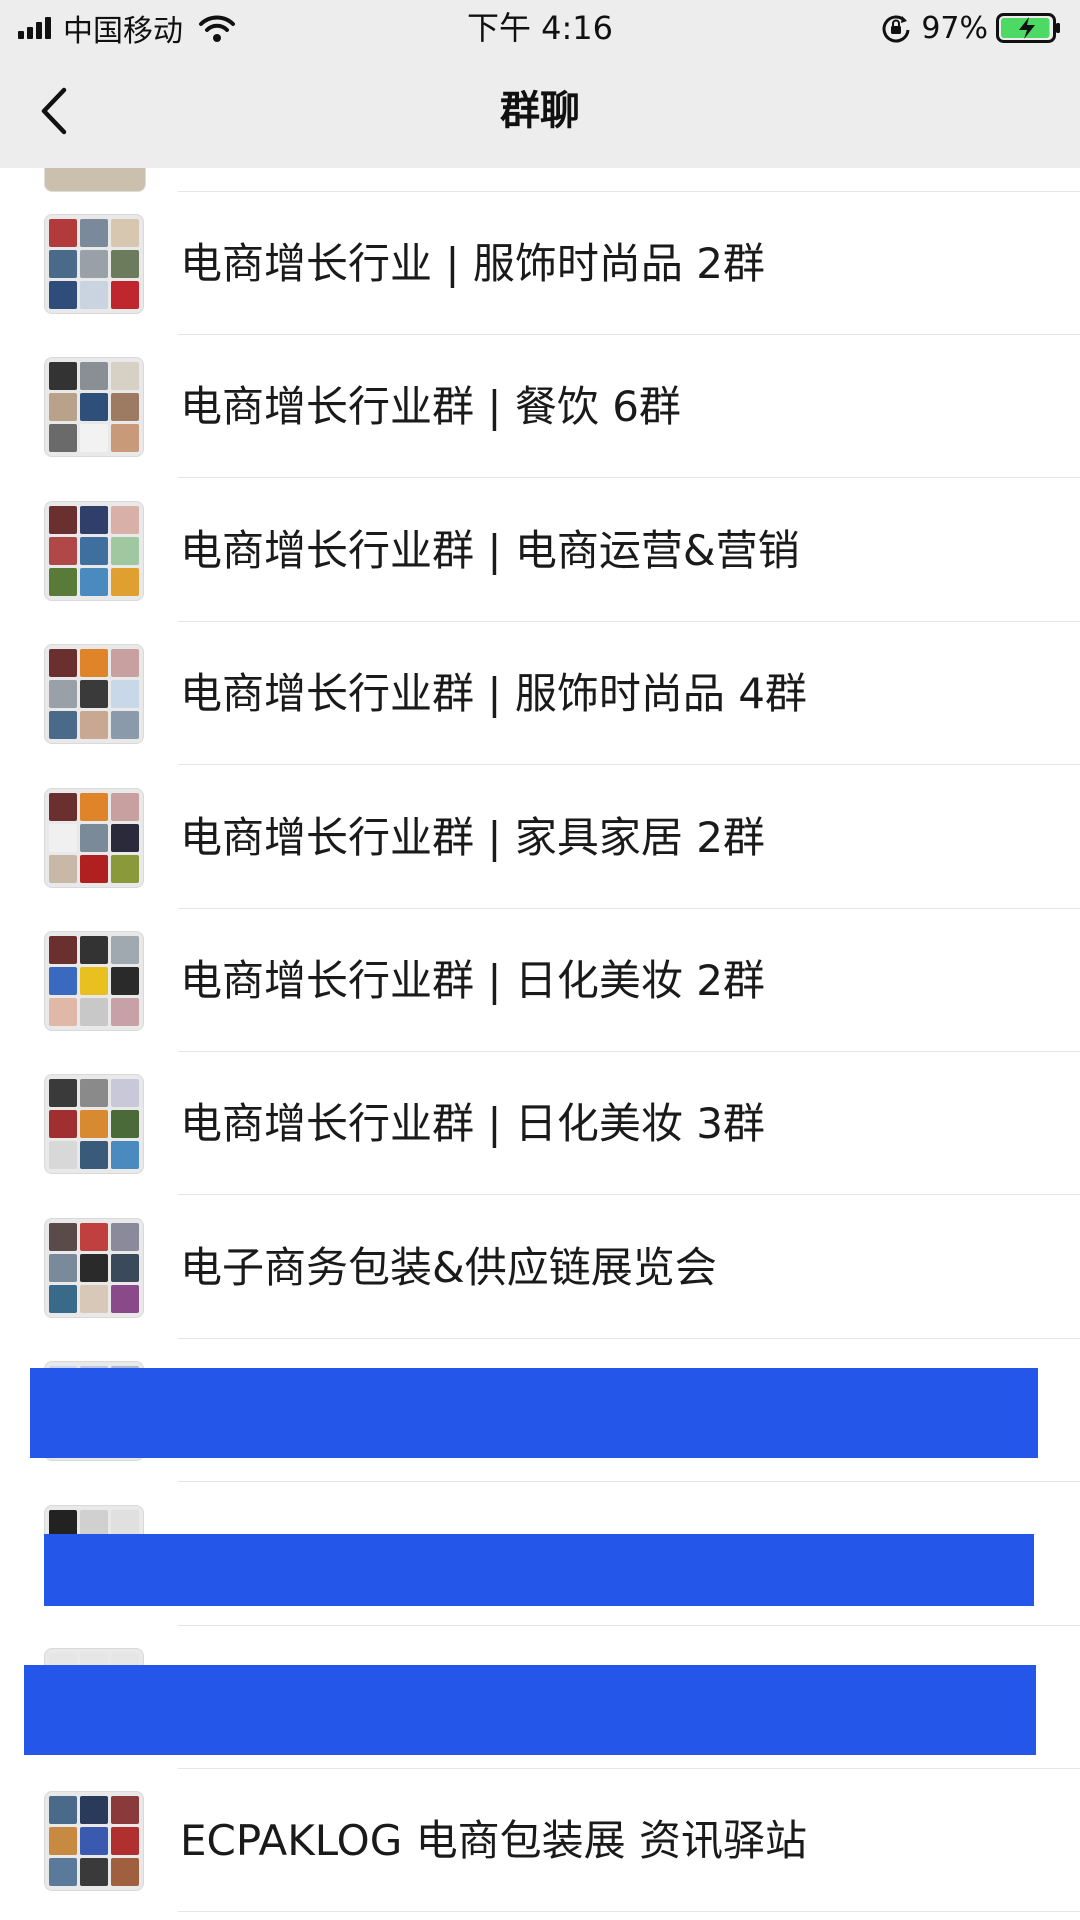 Image resolution: width=1080 pixels, height=1920 pixels. I want to click on status-bar: 中国移动 下午 4:16 97%, so click(540, 27).